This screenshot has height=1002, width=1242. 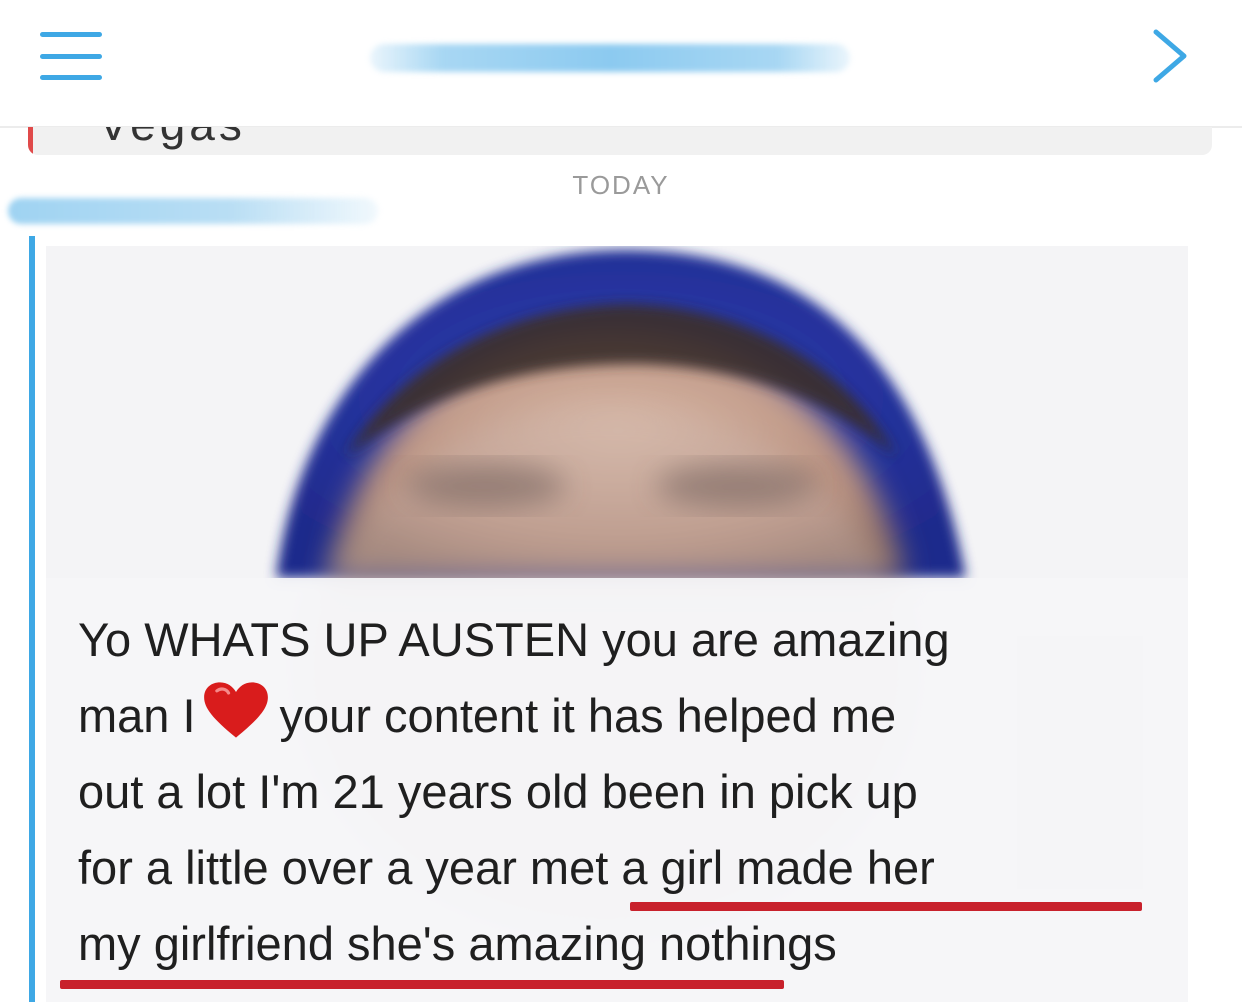 What do you see at coordinates (1170, 56) in the screenshot?
I see `chevron-right-icon` at bounding box center [1170, 56].